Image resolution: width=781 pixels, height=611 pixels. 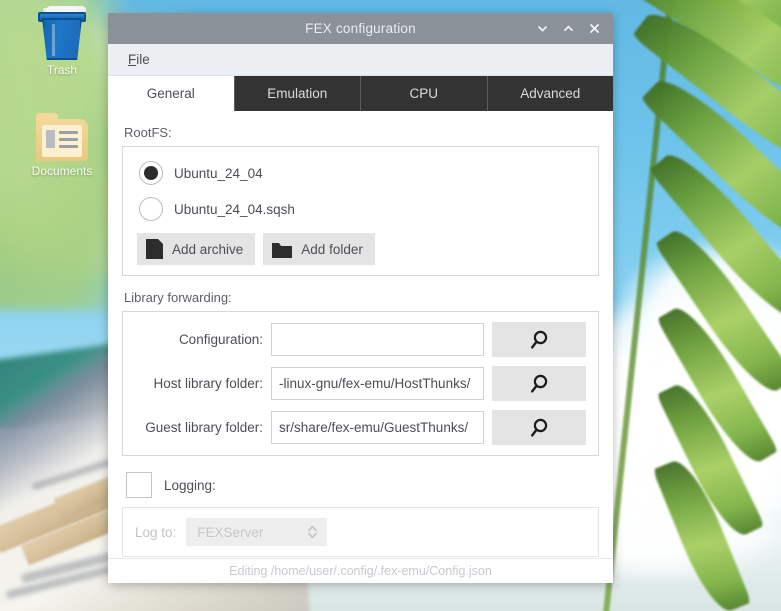 I want to click on rootfs-option-label: Ubuntu_24_04.sqsh, so click(x=234, y=209).